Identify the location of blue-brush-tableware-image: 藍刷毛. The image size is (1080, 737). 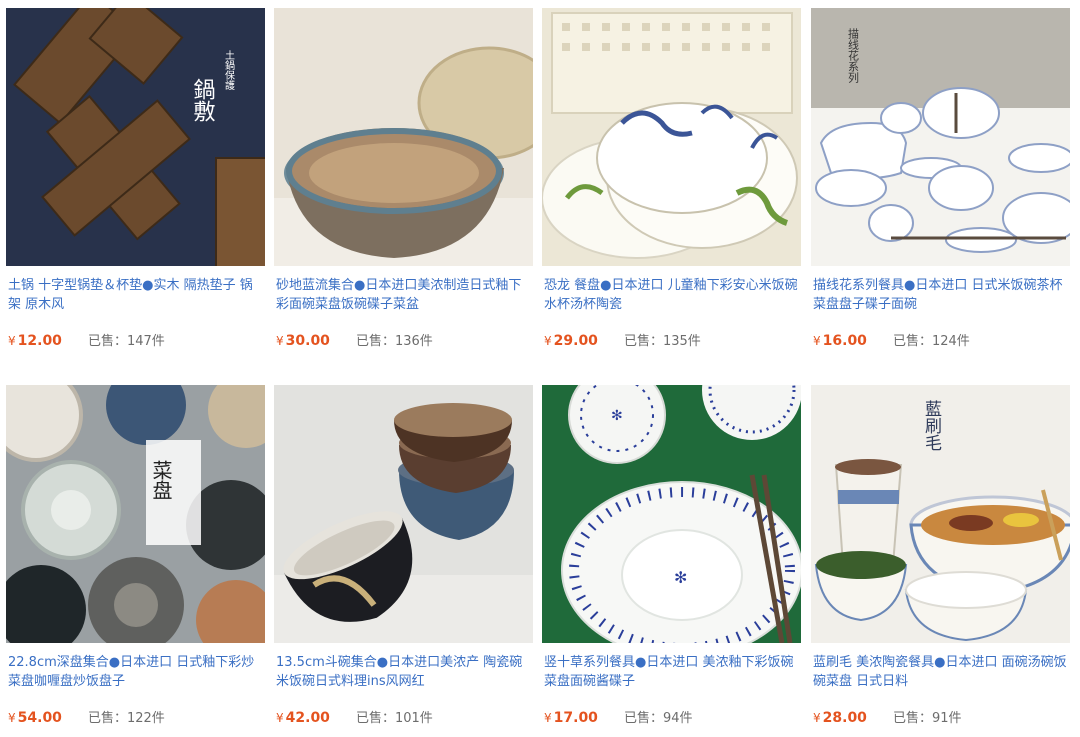
(940, 514).